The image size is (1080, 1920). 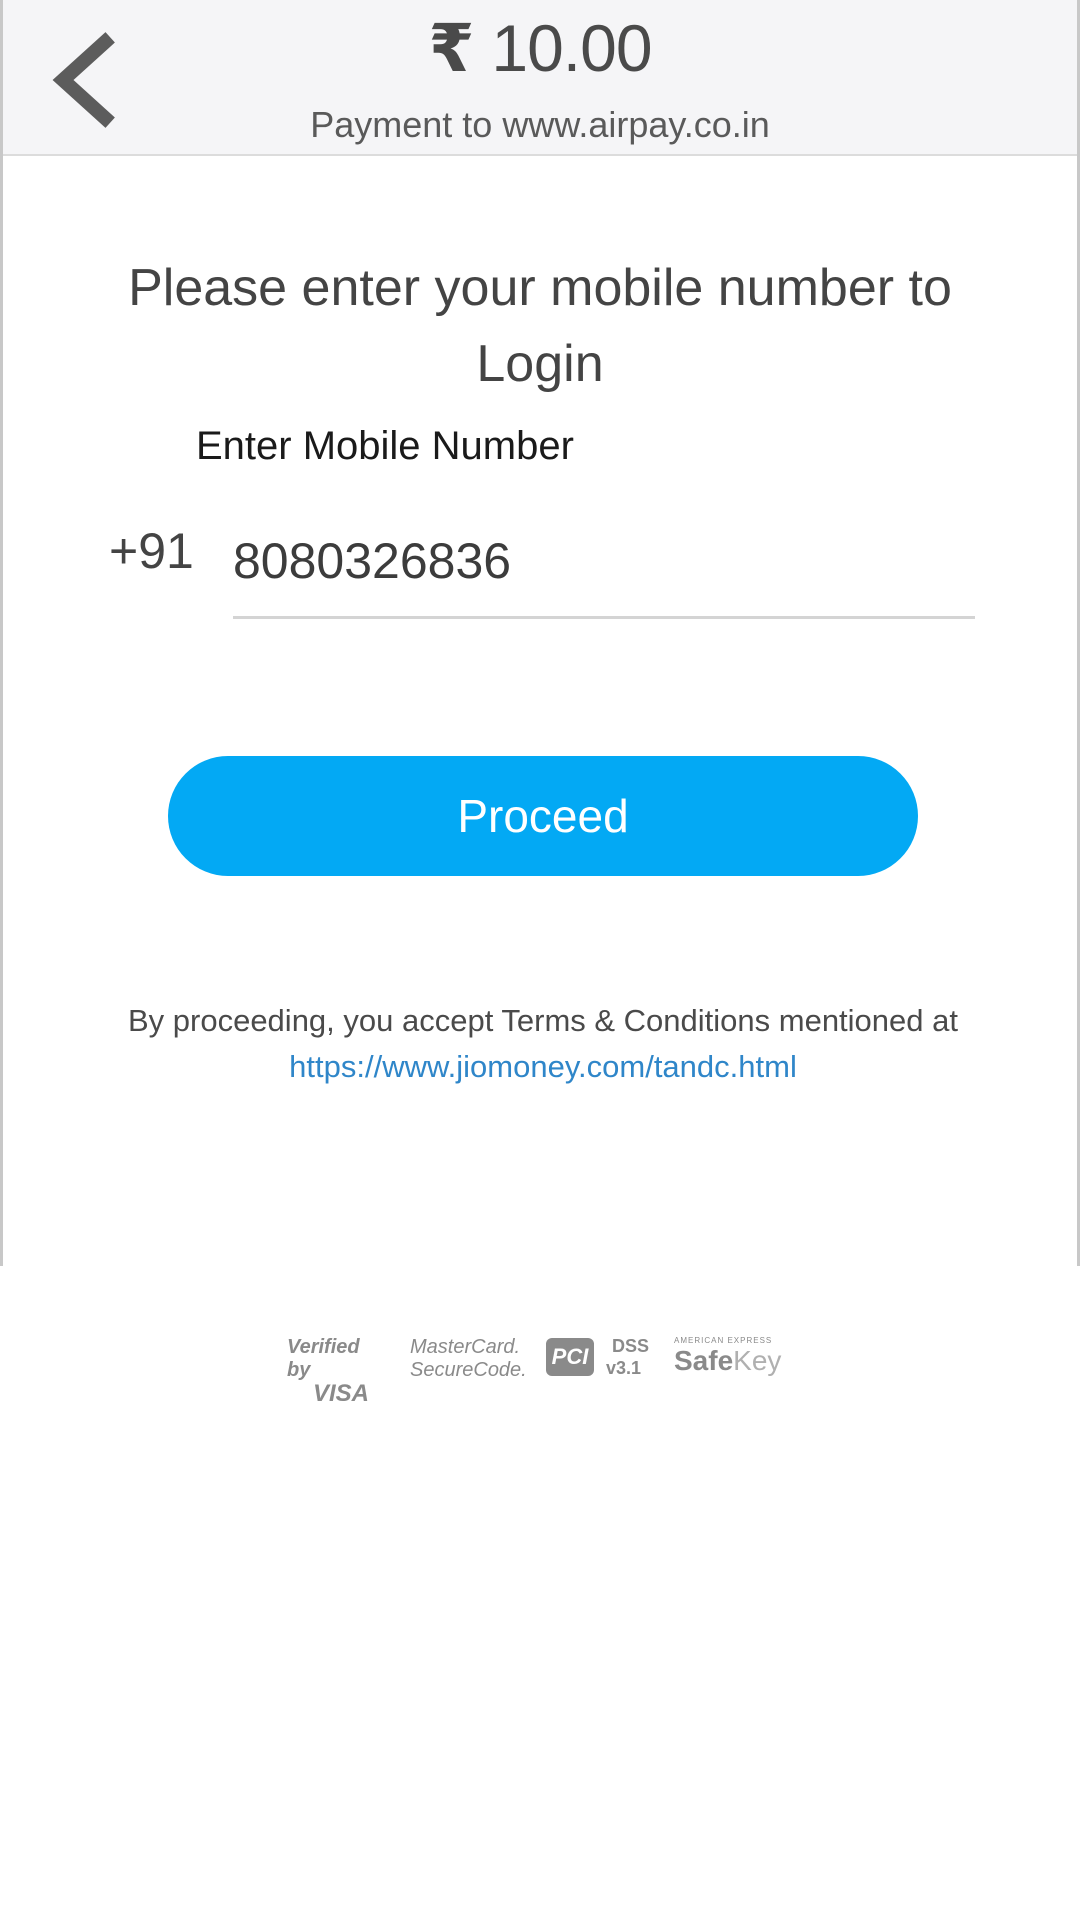 What do you see at coordinates (468, 1370) in the screenshot?
I see `mc-line2: SecureCode.` at bounding box center [468, 1370].